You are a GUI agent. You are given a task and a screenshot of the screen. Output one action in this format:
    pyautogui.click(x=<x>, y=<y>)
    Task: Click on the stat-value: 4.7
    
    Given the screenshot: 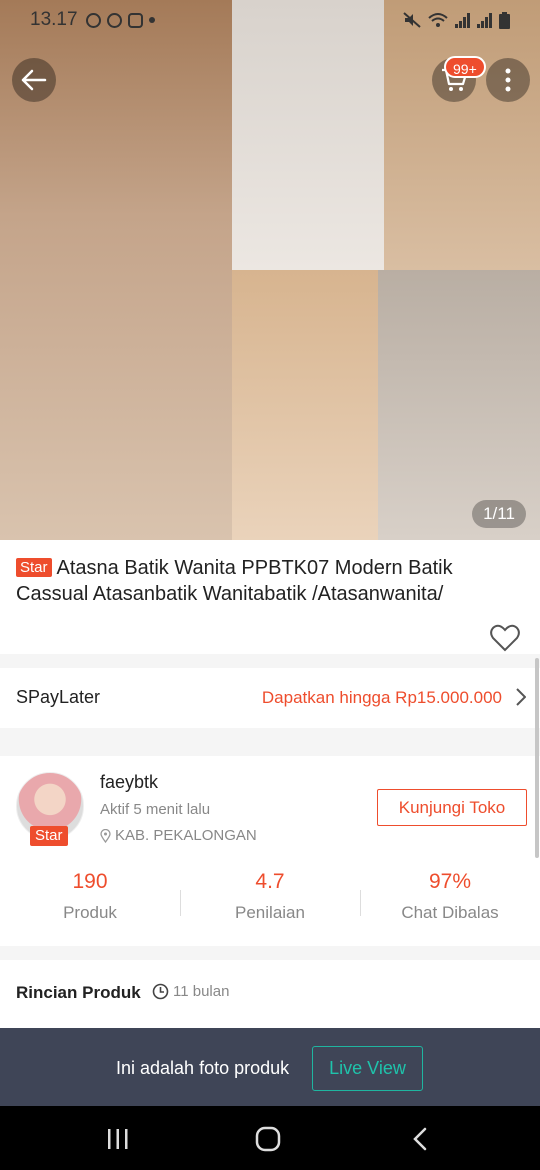 What is the action you would take?
    pyautogui.click(x=270, y=881)
    